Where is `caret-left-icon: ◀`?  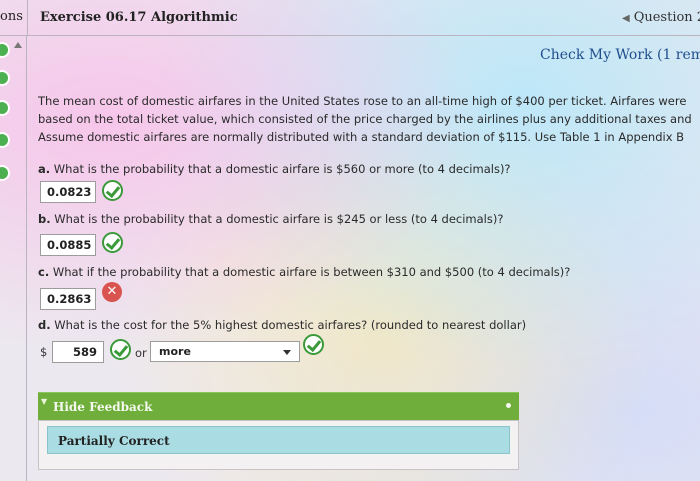
caret-left-icon: ◀ is located at coordinates (626, 18).